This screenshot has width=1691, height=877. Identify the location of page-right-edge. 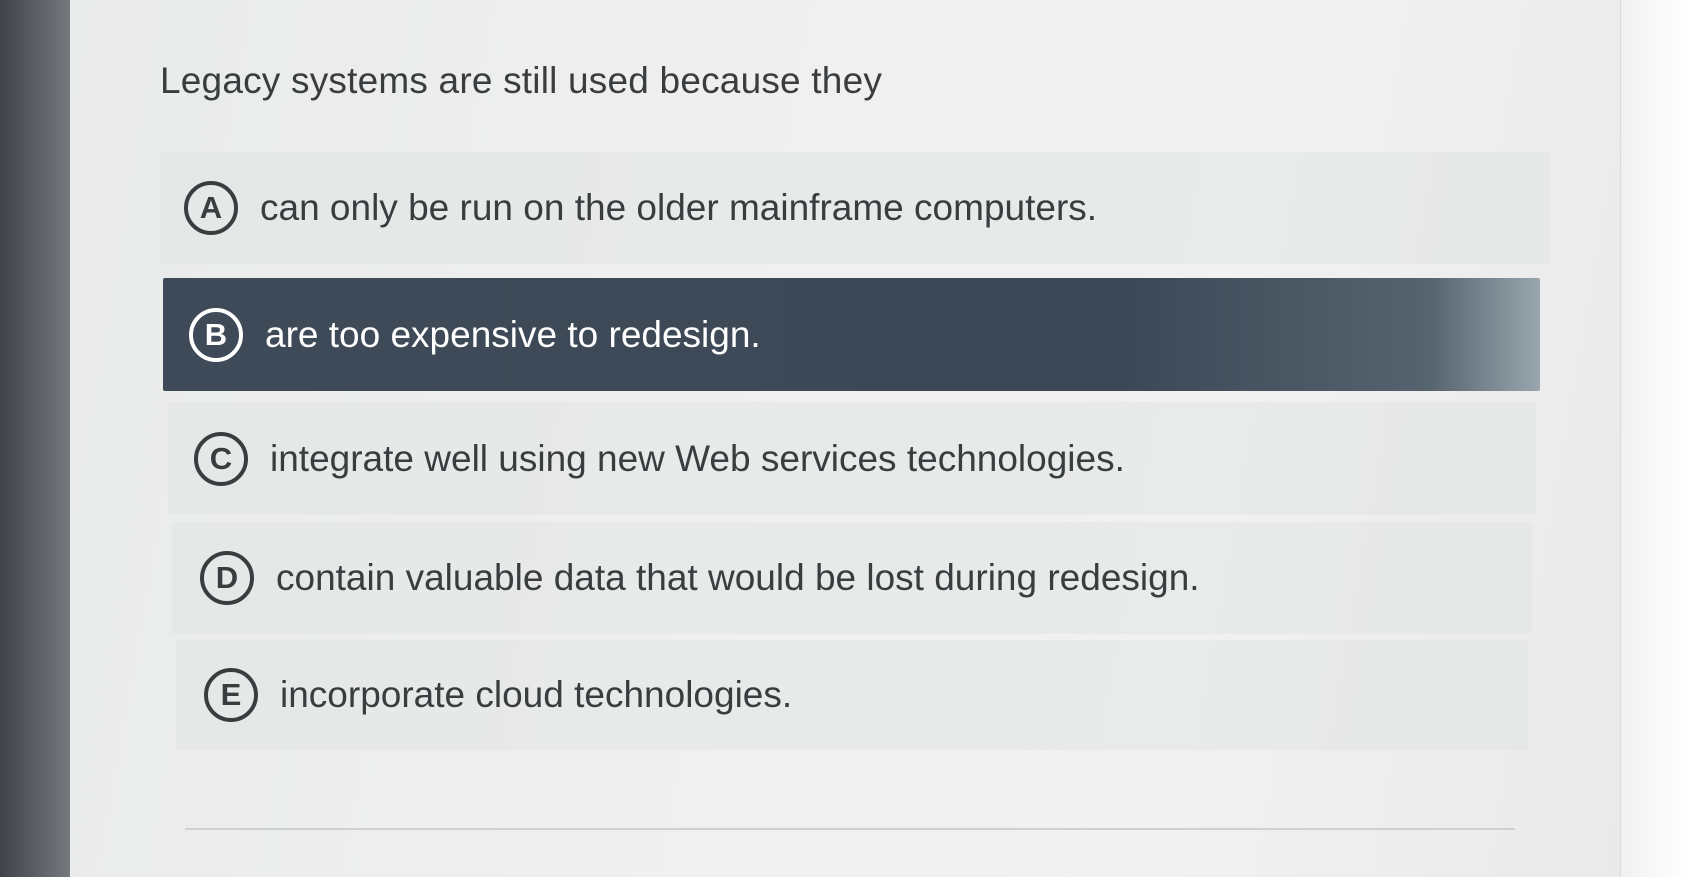
(1655, 438).